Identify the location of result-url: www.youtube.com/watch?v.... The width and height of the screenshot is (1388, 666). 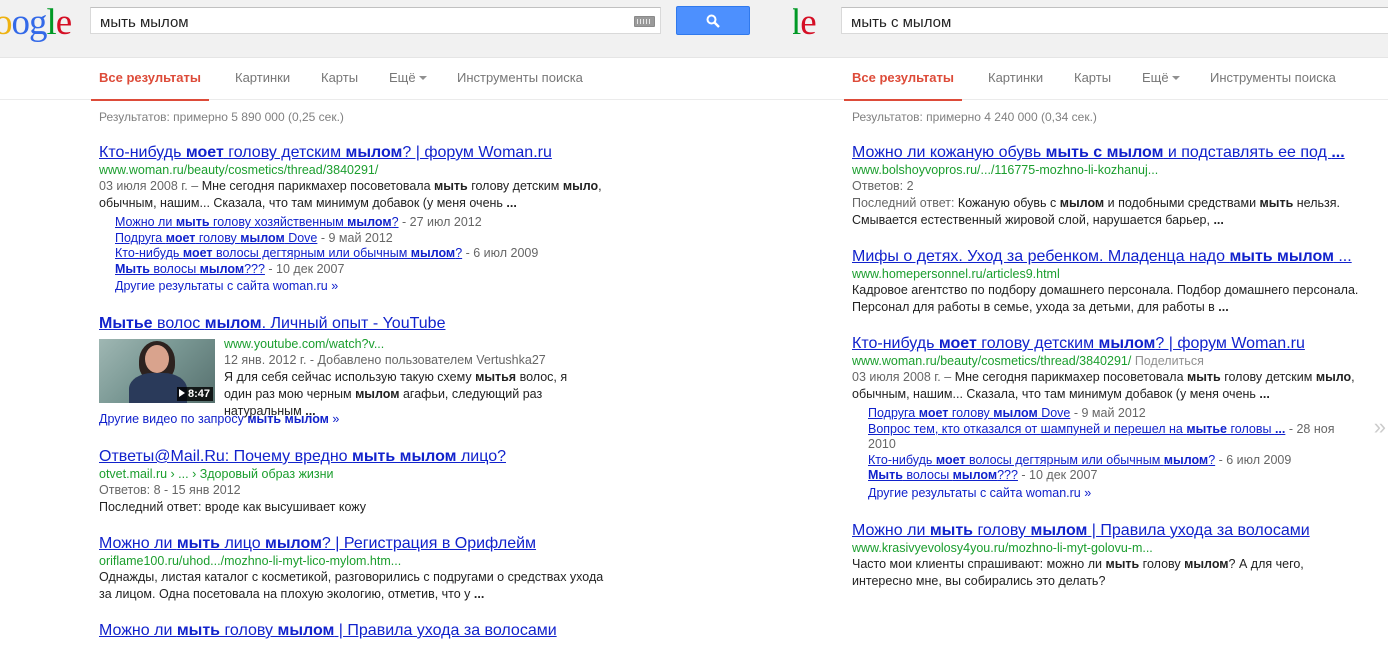
(304, 344).